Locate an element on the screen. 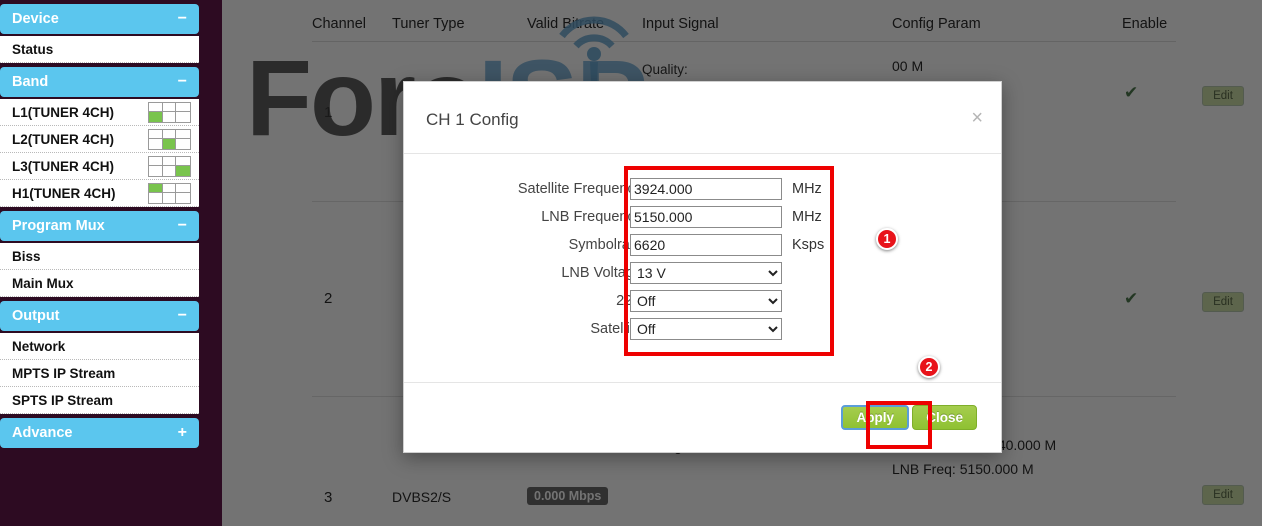 The height and width of the screenshot is (526, 1262). sidebar-item-label: L3(TUNER 4CH) is located at coordinates (63, 166).